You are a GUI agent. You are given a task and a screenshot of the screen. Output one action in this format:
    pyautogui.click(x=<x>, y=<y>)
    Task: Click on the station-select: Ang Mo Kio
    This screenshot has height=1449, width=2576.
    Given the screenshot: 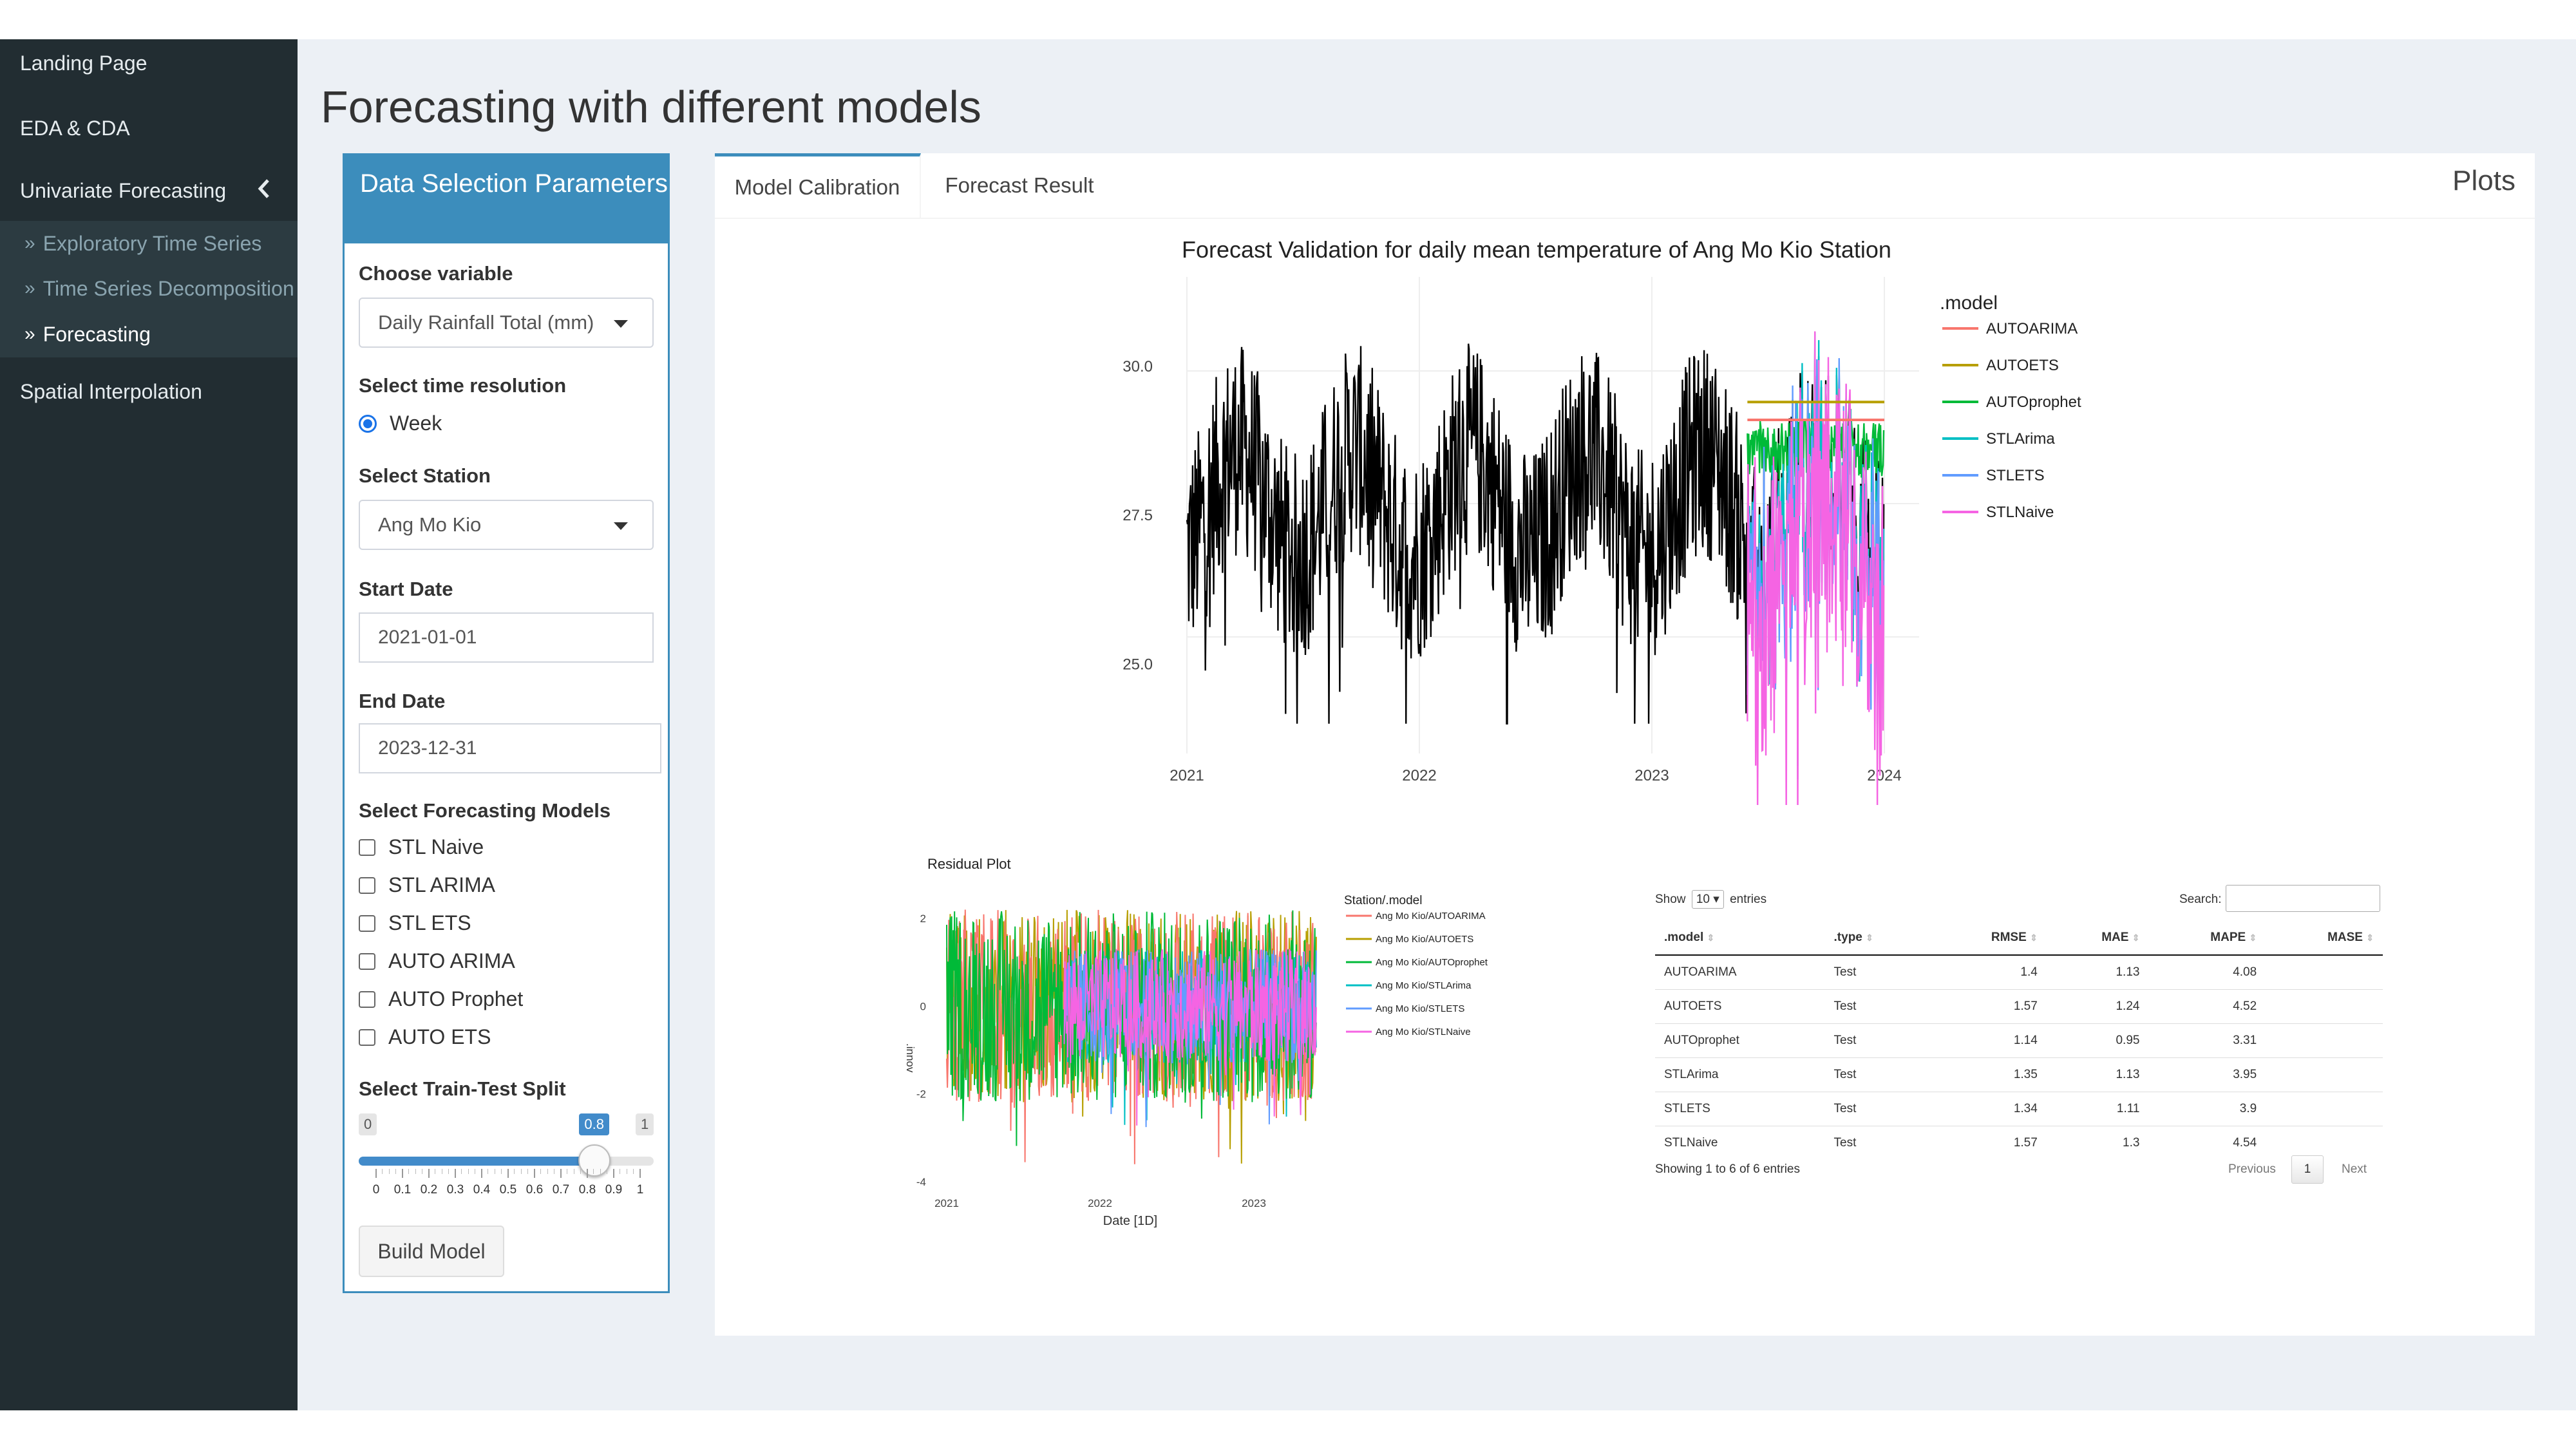 What is the action you would take?
    pyautogui.click(x=507, y=525)
    